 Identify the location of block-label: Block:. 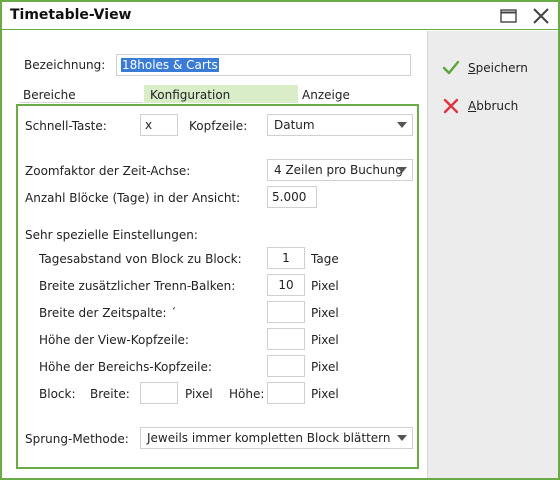
(57, 394).